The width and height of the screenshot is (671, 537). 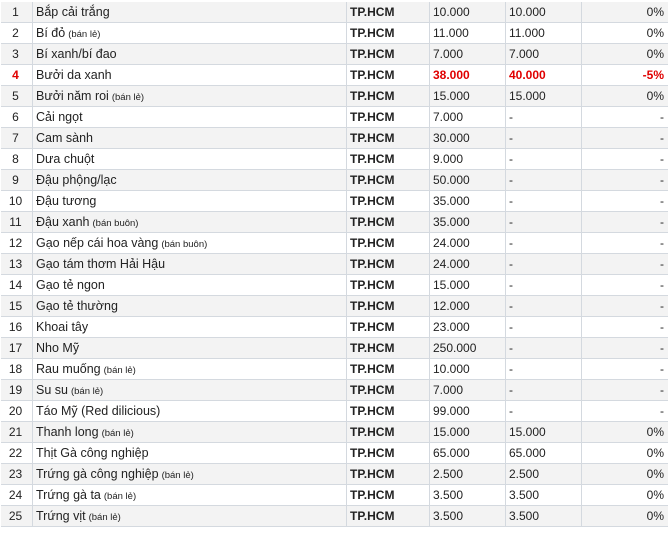 What do you see at coordinates (17, 138) in the screenshot?
I see `row-index: 7` at bounding box center [17, 138].